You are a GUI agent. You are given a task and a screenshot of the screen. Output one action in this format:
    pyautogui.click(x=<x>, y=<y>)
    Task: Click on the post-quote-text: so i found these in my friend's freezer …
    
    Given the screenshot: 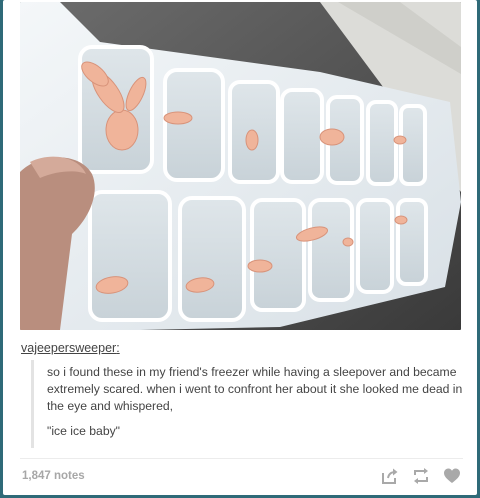 What is the action you would take?
    pyautogui.click(x=255, y=389)
    